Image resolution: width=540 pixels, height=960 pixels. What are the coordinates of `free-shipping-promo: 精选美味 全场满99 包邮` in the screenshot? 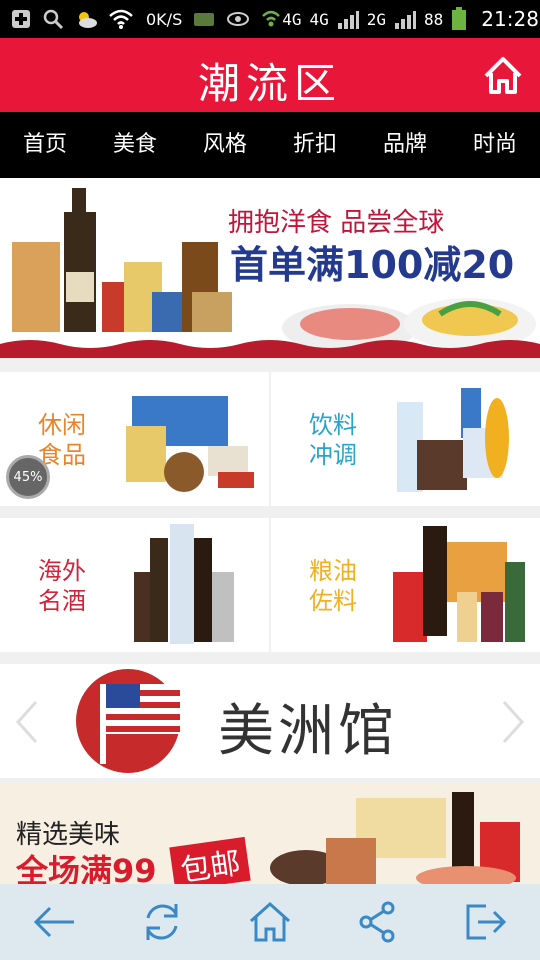 It's located at (270, 834).